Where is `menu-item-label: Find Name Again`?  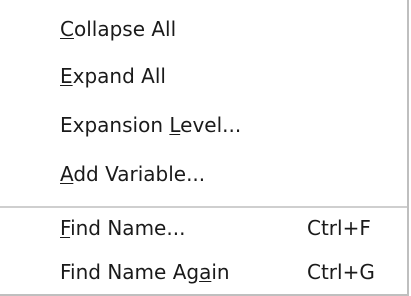
menu-item-label: Find Name Again is located at coordinates (145, 272).